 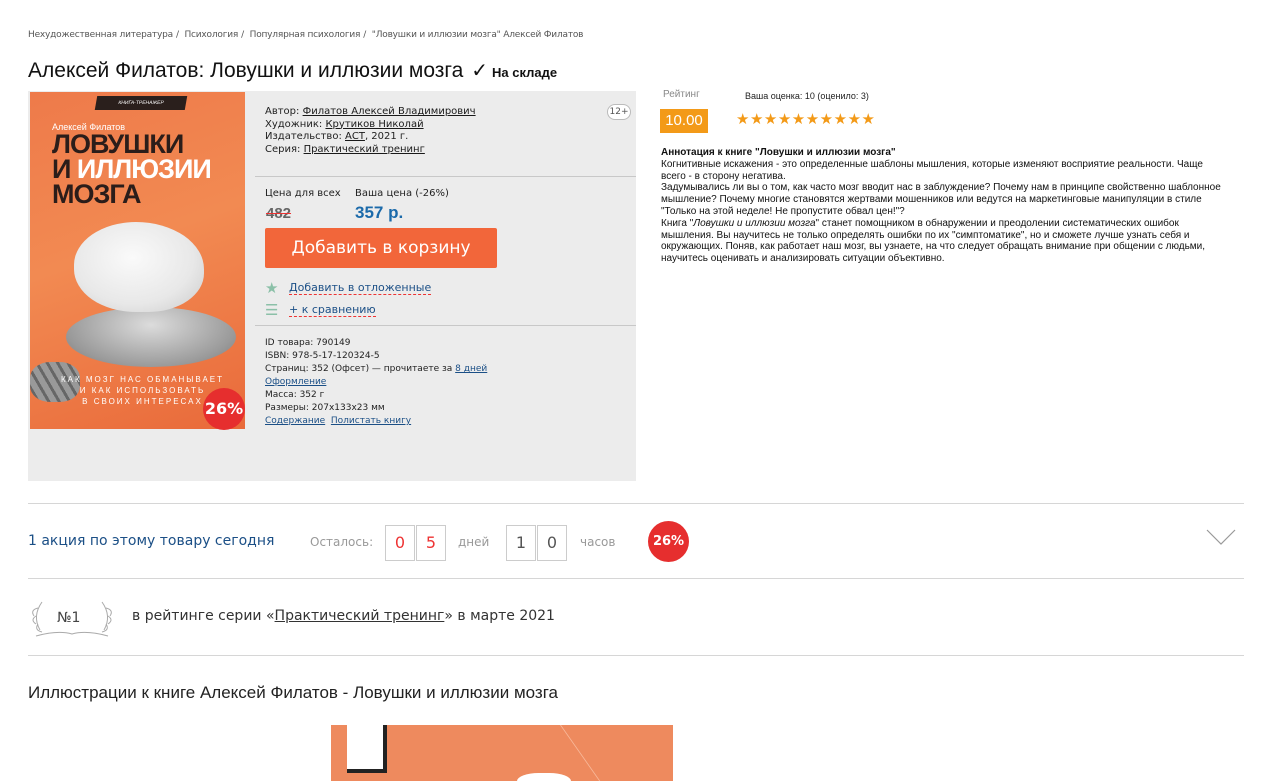 I want to click on promo-link: 1 акция по этому товару сегодня, so click(x=151, y=541).